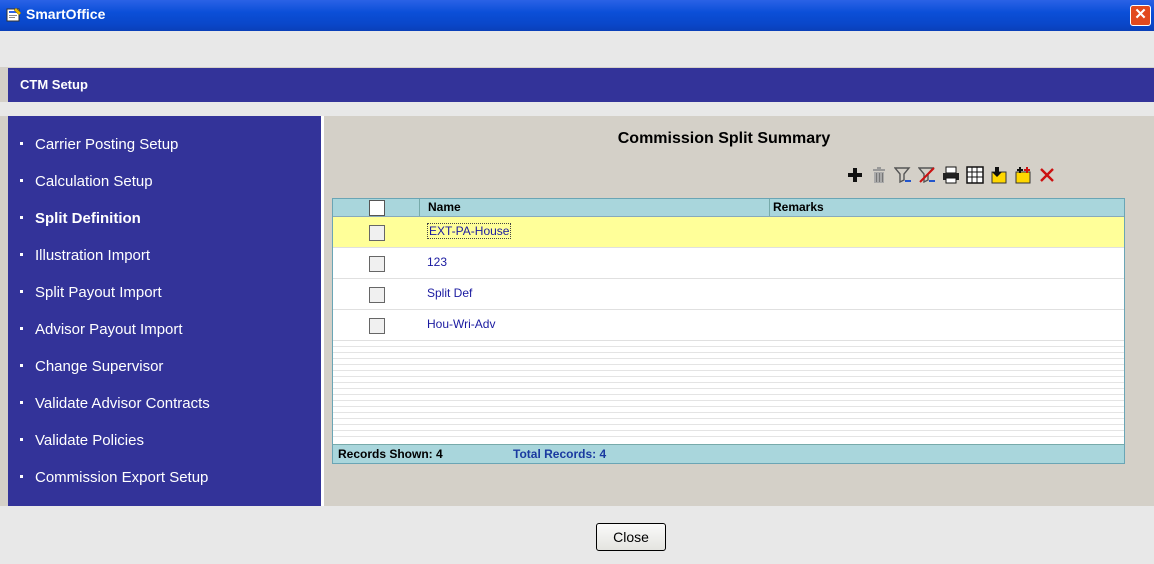 Image resolution: width=1154 pixels, height=564 pixels. Describe the element at coordinates (631, 537) in the screenshot. I see `close-button: Close` at that location.